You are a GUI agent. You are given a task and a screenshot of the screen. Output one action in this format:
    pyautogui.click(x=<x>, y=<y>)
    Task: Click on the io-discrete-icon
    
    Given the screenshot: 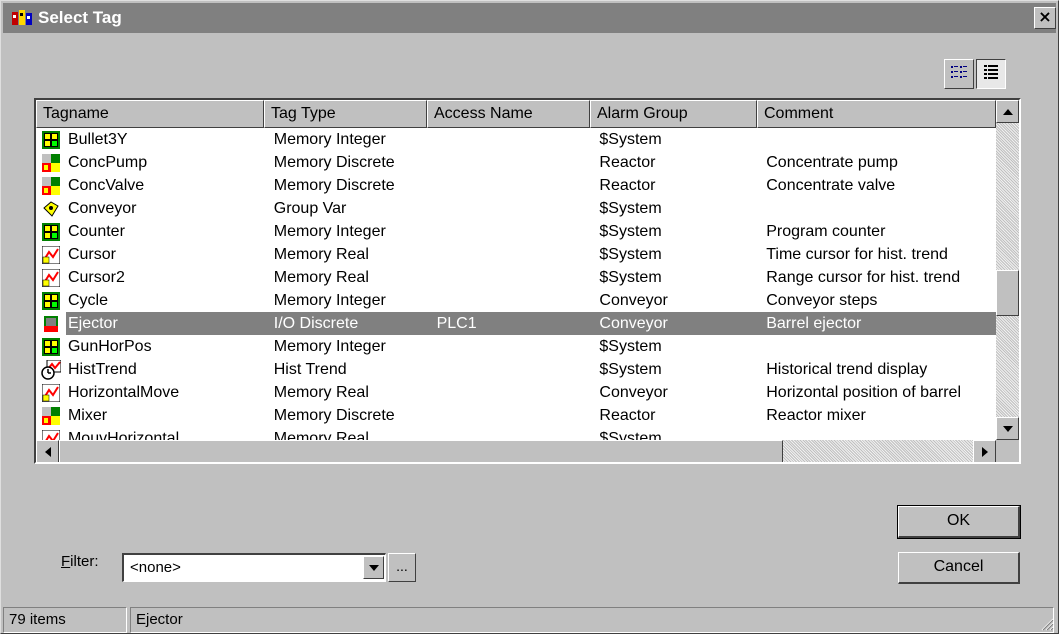 What is the action you would take?
    pyautogui.click(x=51, y=323)
    